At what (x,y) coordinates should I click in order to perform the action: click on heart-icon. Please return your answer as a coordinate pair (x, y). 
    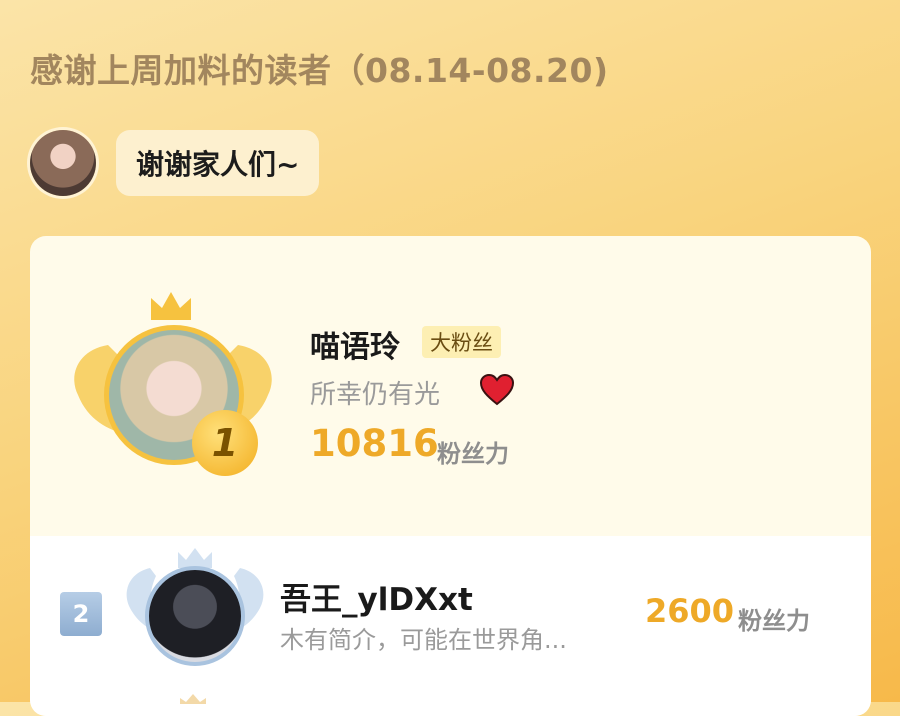
    Looking at the image, I should click on (497, 389).